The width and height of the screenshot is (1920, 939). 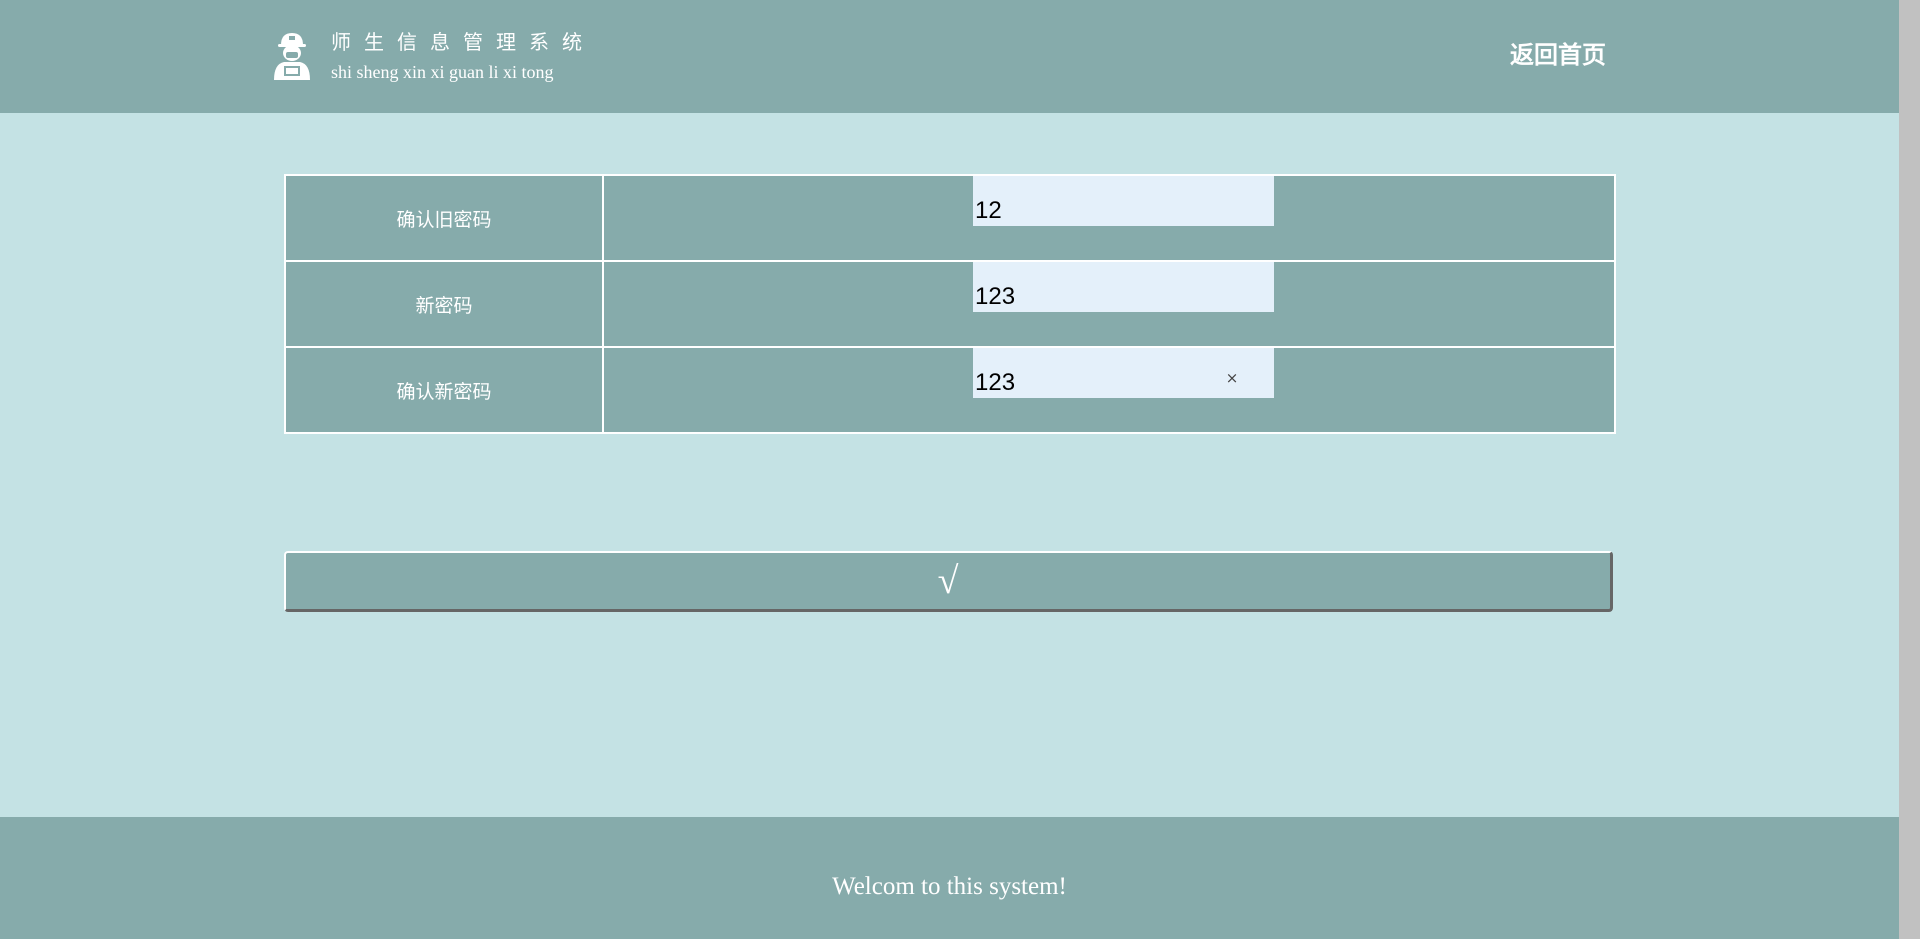 I want to click on footer-bar: Welcom to this system!, so click(x=949, y=878).